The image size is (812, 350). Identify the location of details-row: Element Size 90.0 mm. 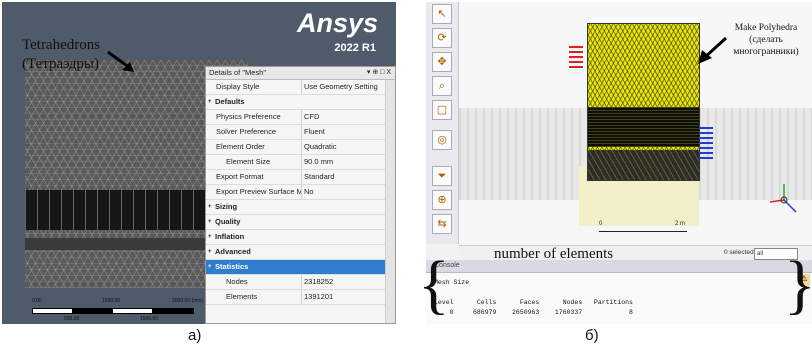
(300, 162).